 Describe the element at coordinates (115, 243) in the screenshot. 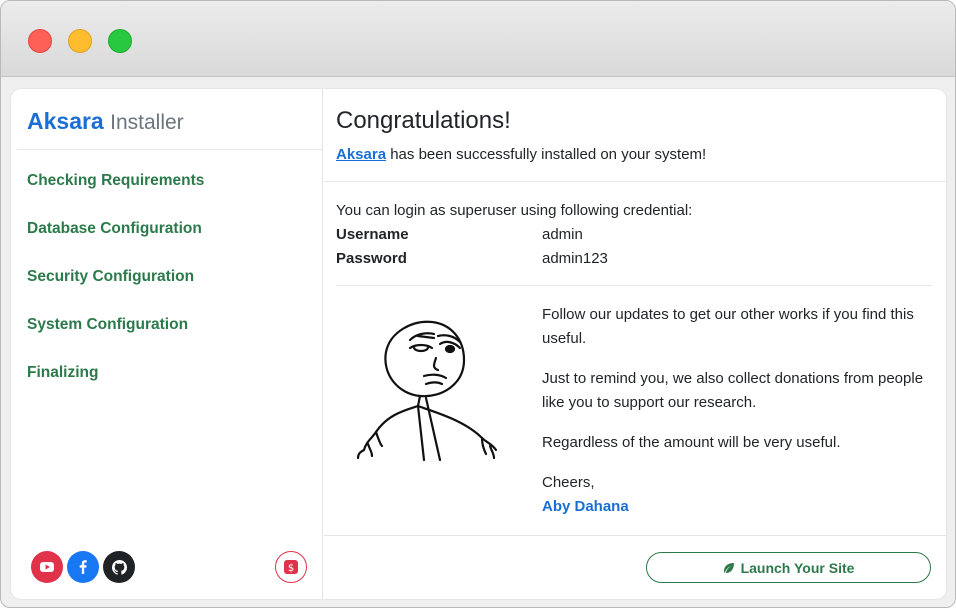

I see `step-database-configuration: Database Configuration` at that location.